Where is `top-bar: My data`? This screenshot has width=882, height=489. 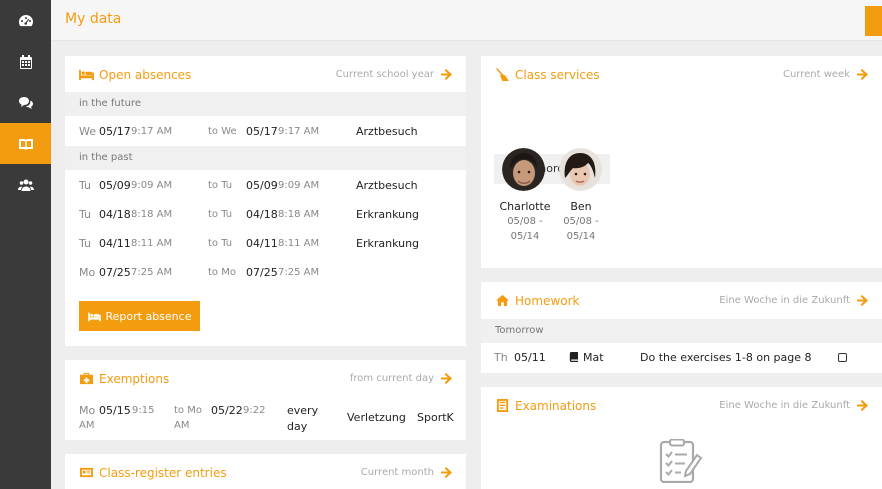 top-bar: My data is located at coordinates (466, 20).